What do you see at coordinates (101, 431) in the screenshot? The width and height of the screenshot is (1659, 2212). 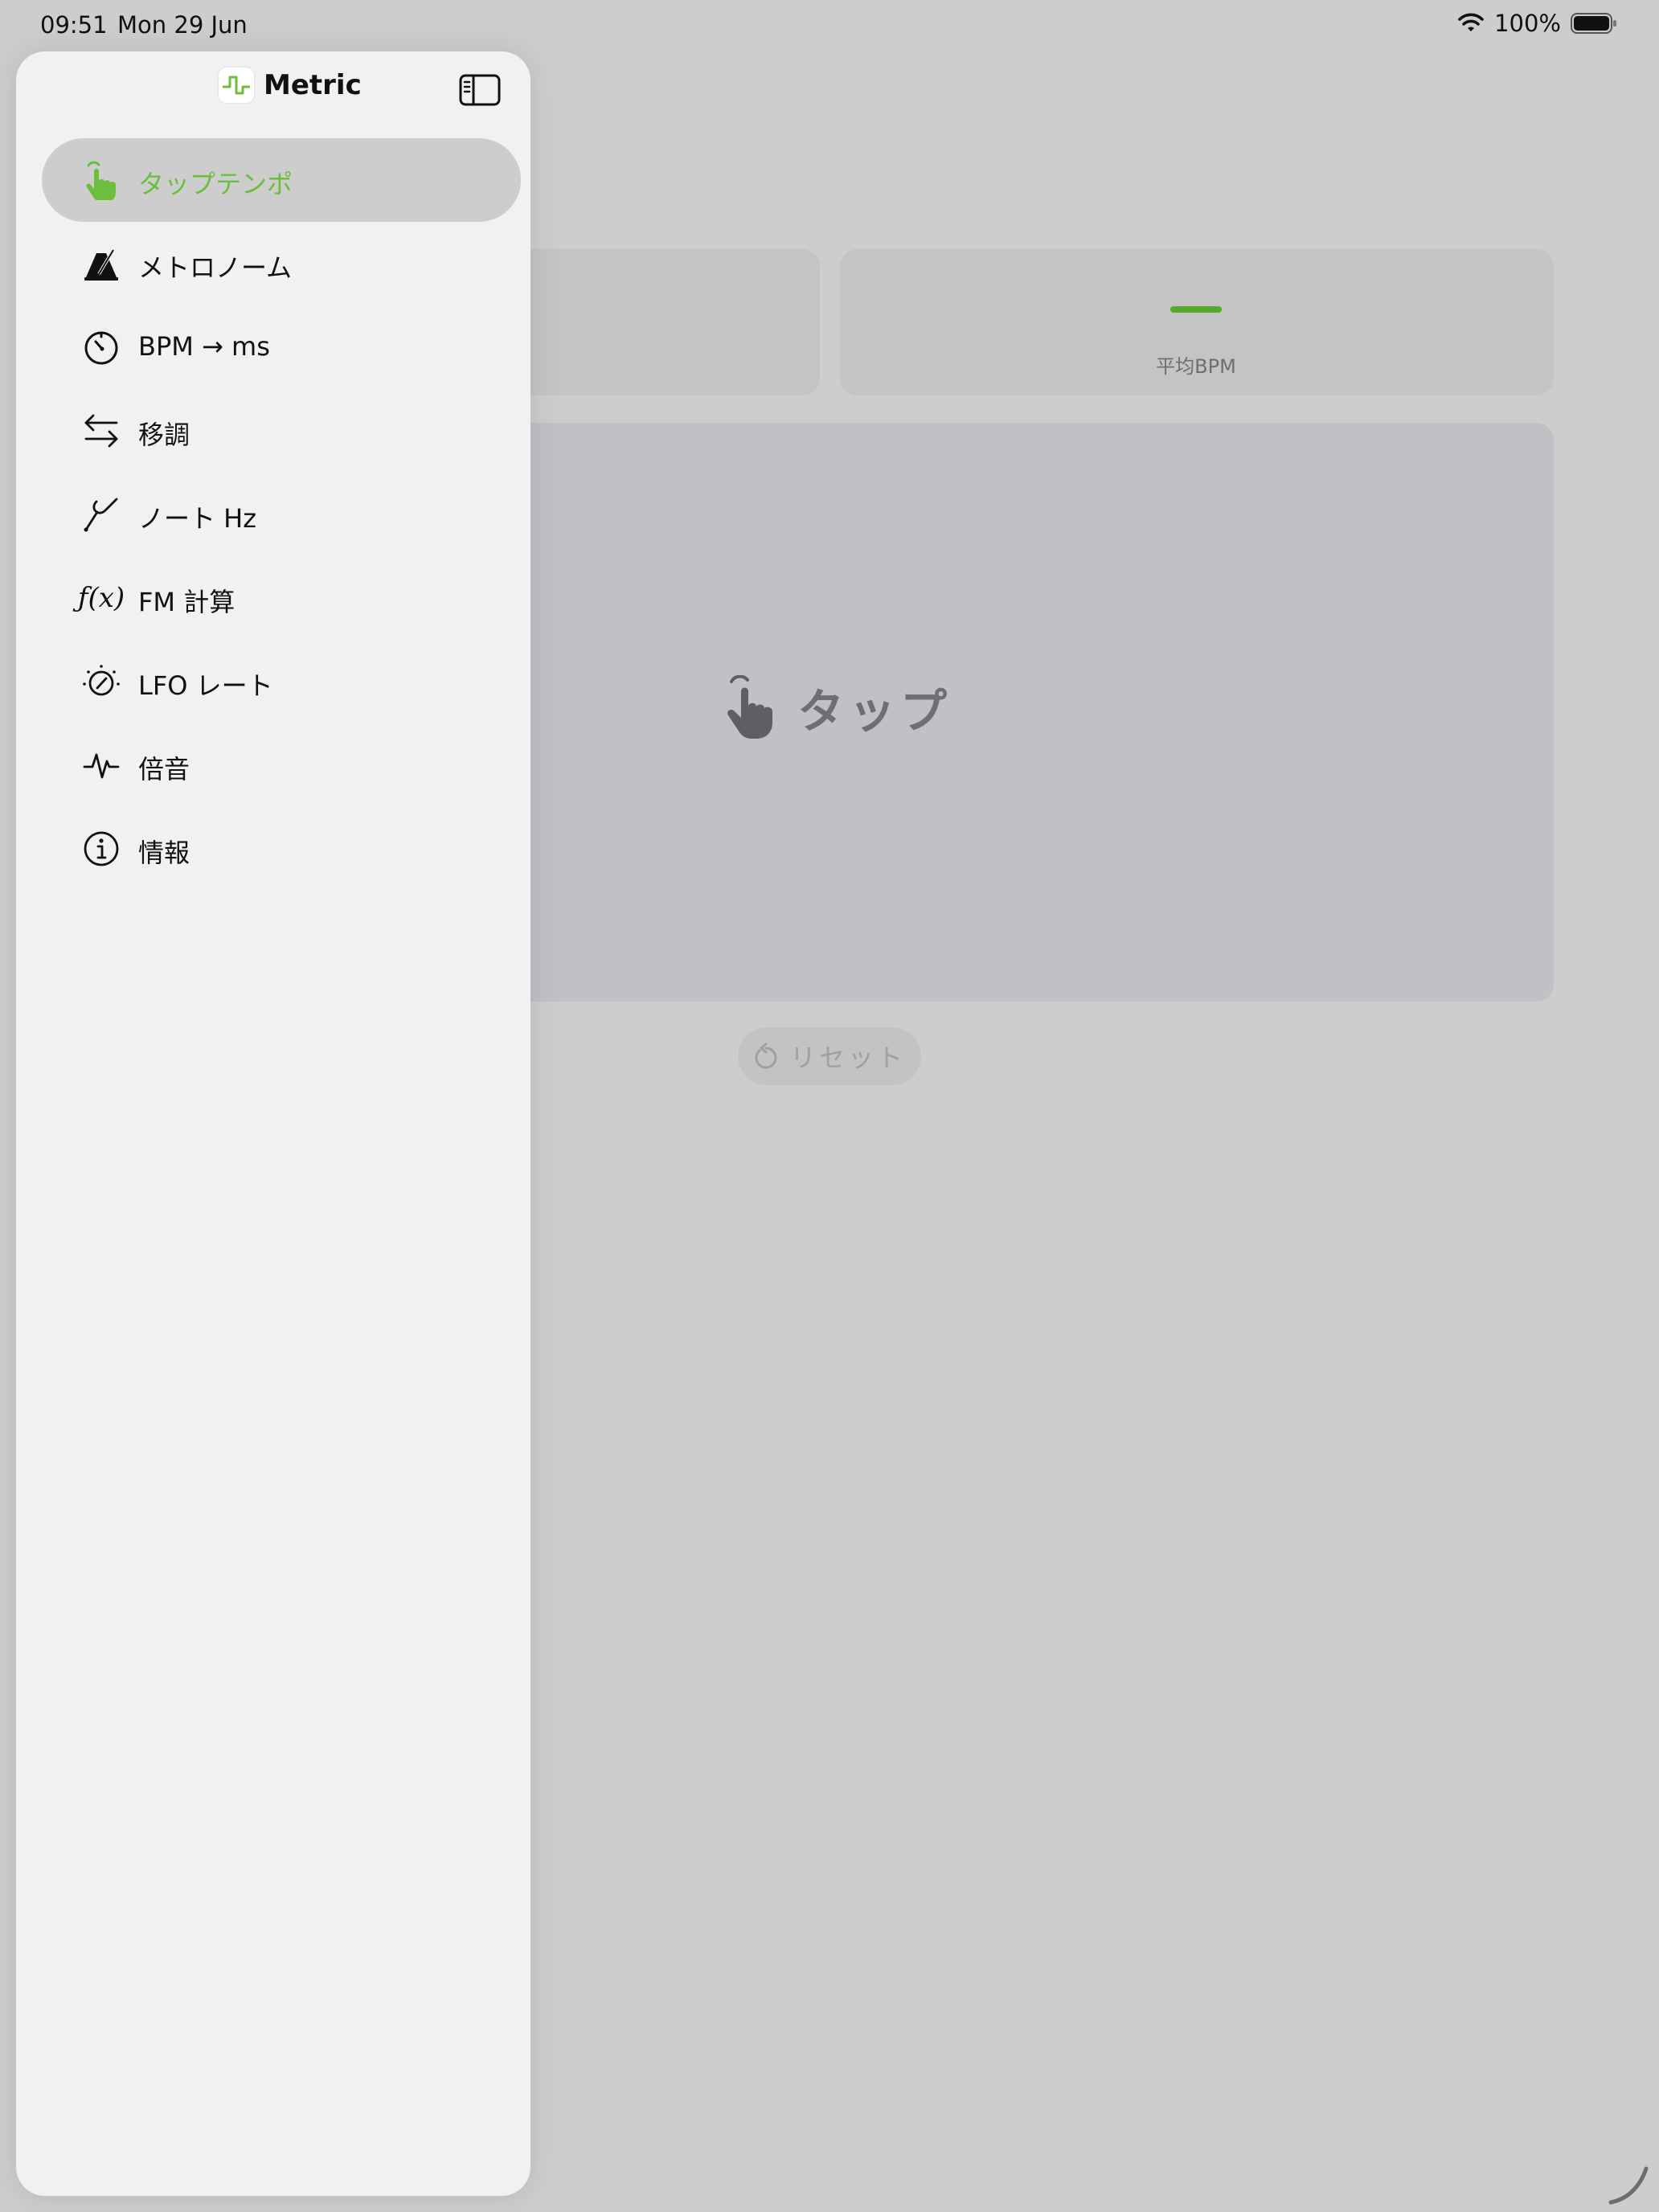 I see `transpose-arrows-icon` at bounding box center [101, 431].